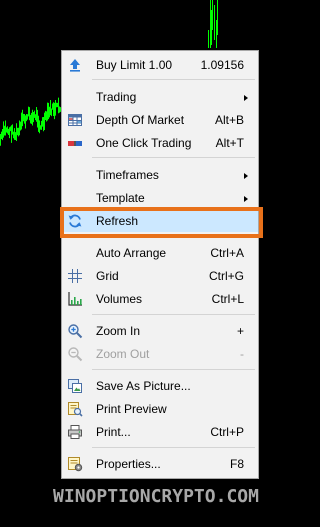 The image size is (320, 527). Describe the element at coordinates (160, 175) in the screenshot. I see `menu-item-timeframes: Timeframes` at that location.